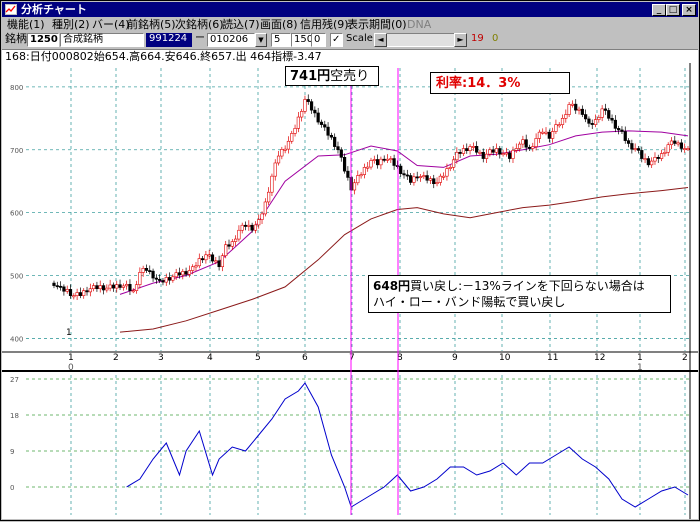  I want to click on price-tick-label: 500, so click(16, 277).